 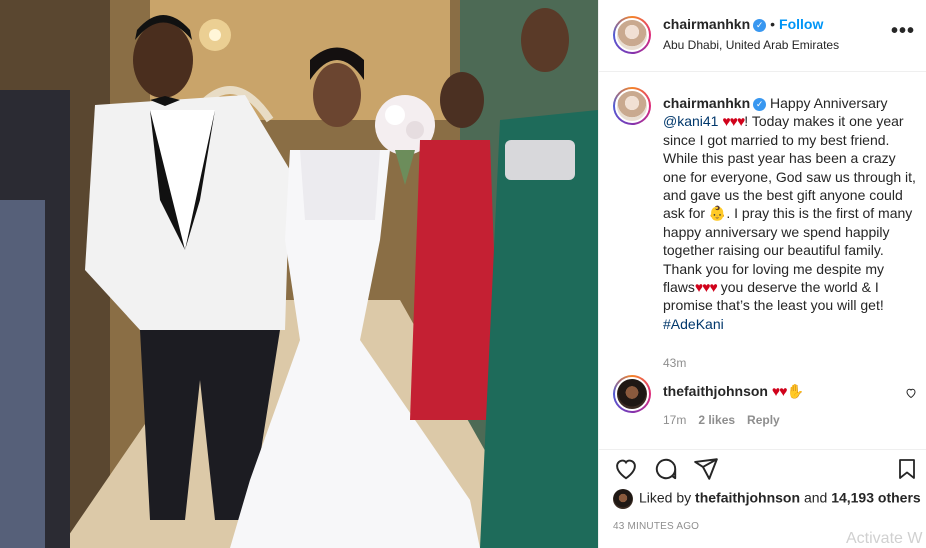 I want to click on save-bookmark-icon, so click(x=907, y=469).